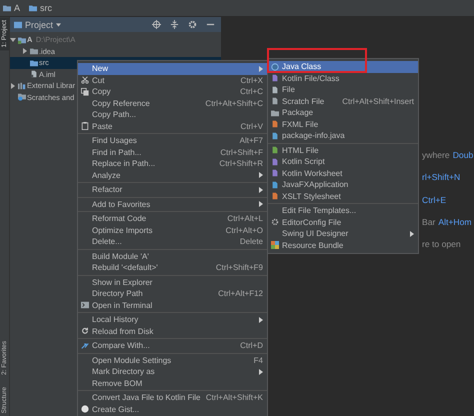 The width and height of the screenshot is (474, 416). I want to click on hint-text: Bar, so click(429, 222).